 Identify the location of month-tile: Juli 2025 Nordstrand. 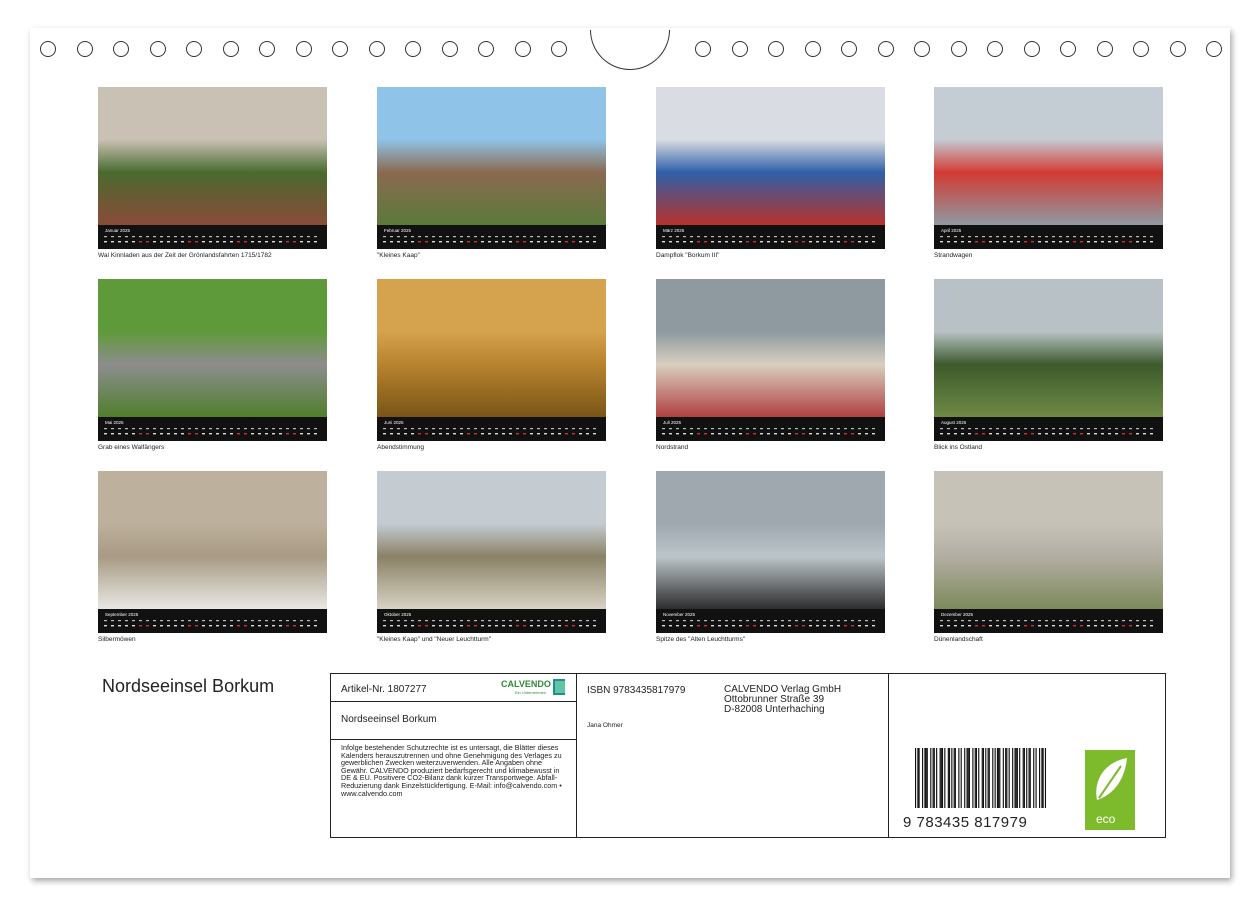
(770, 365).